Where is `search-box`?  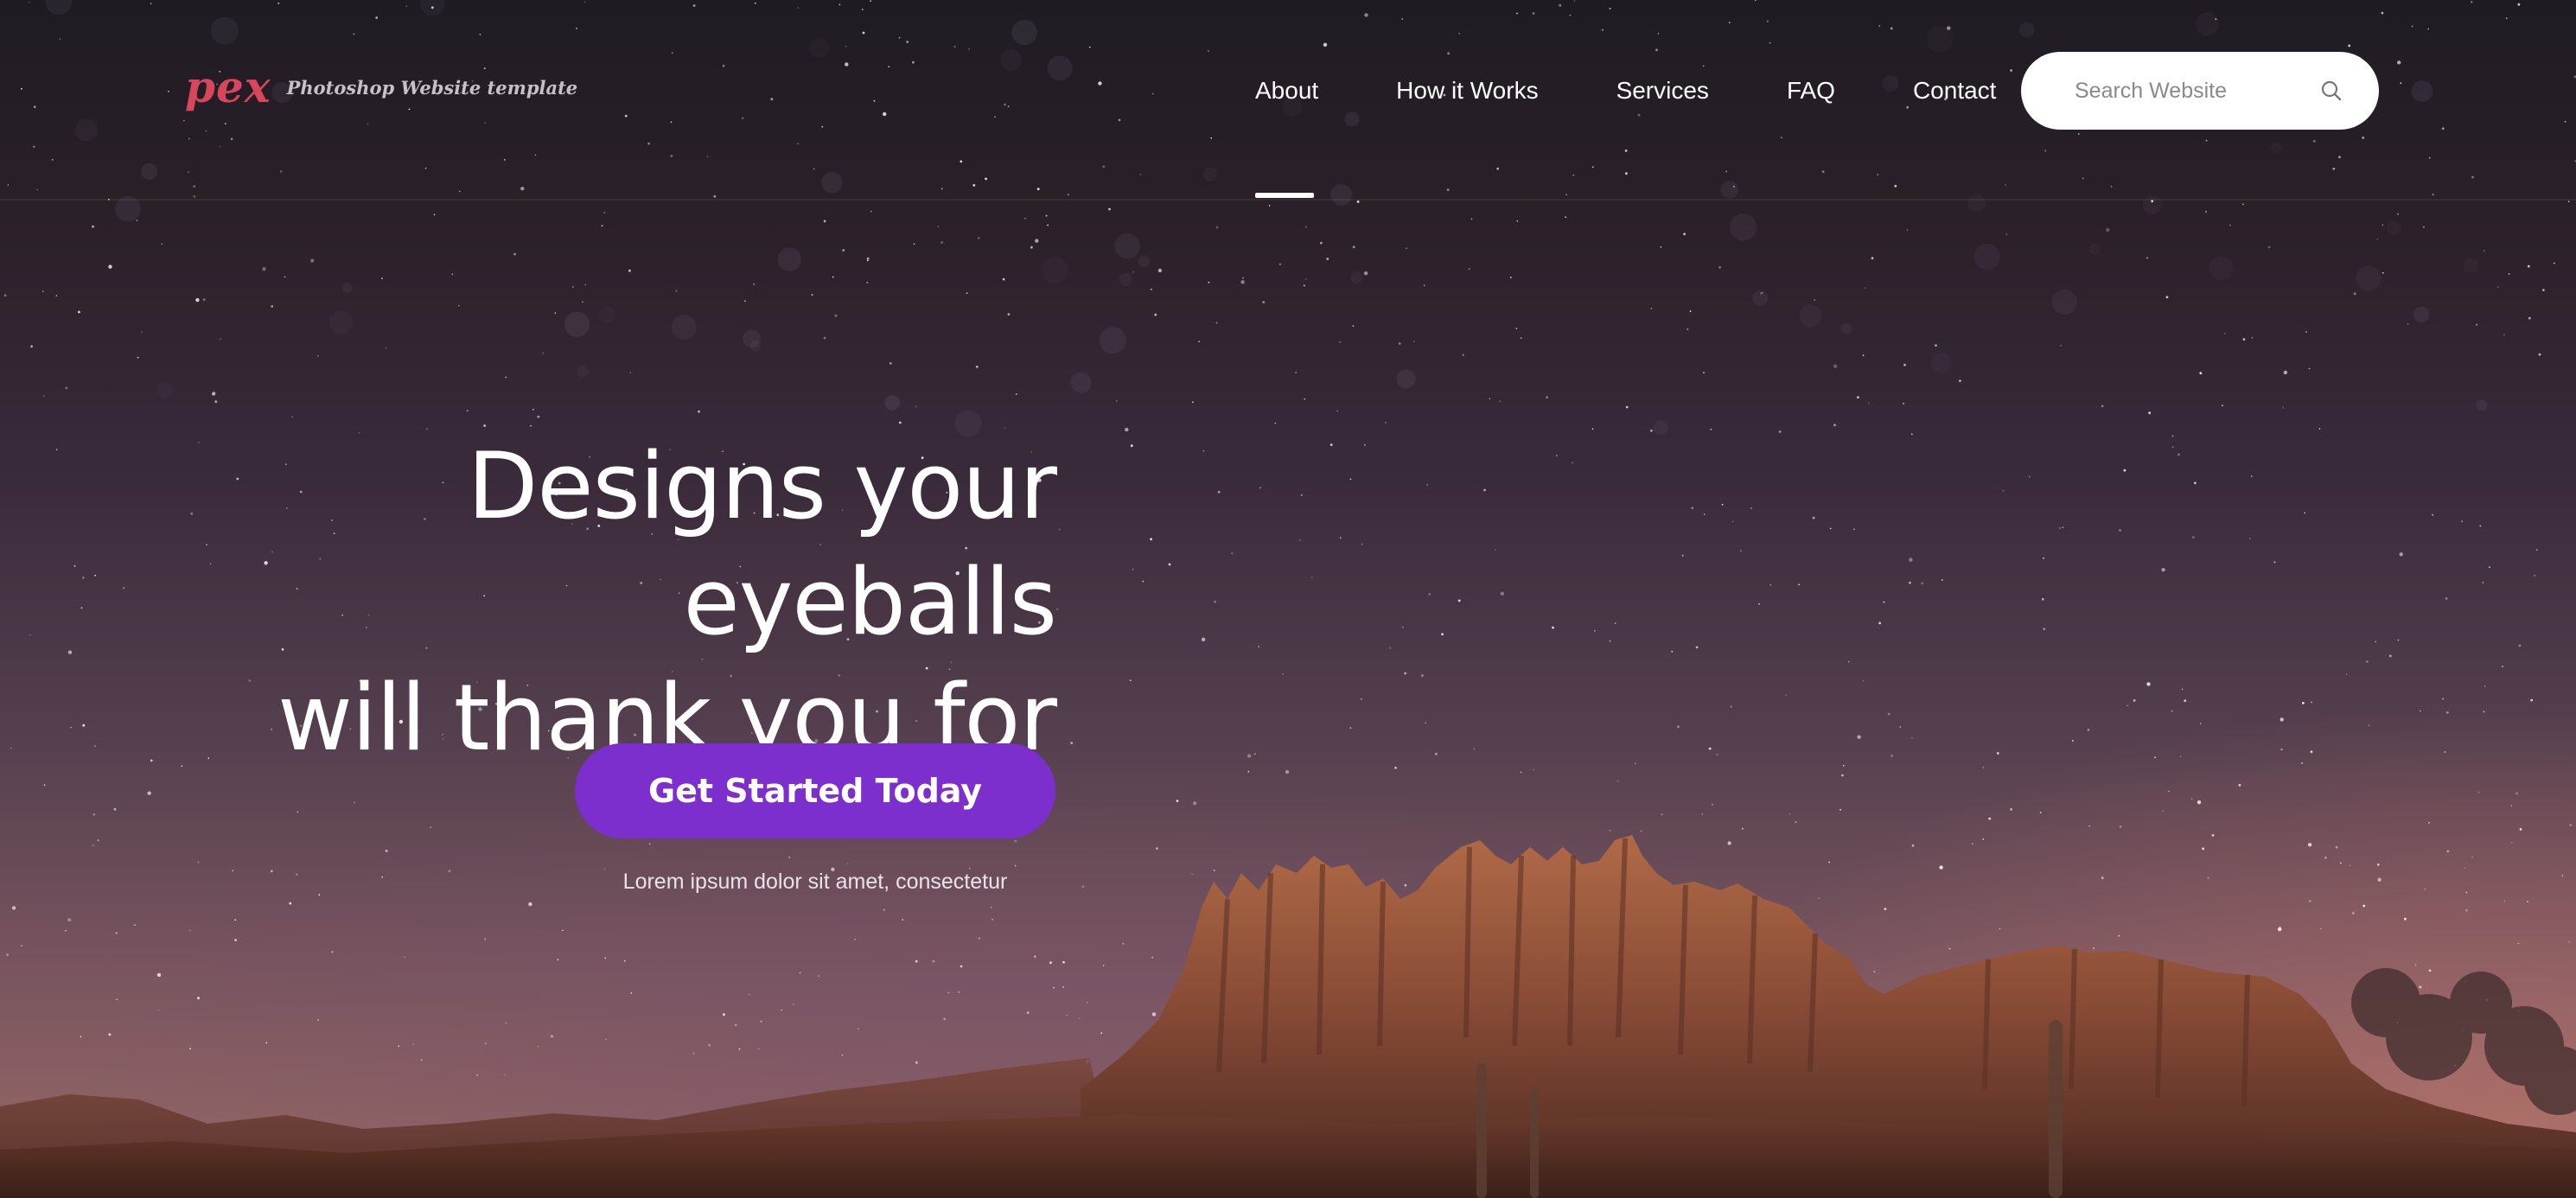
search-box is located at coordinates (2200, 91).